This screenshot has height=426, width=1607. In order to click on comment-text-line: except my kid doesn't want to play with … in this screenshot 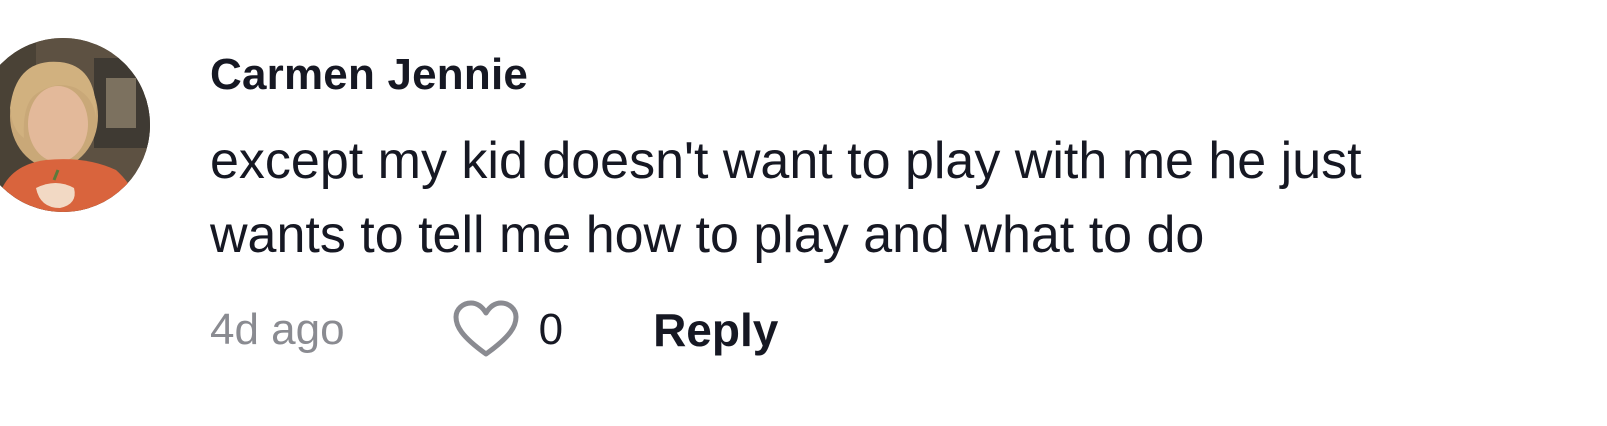, I will do `click(786, 161)`.